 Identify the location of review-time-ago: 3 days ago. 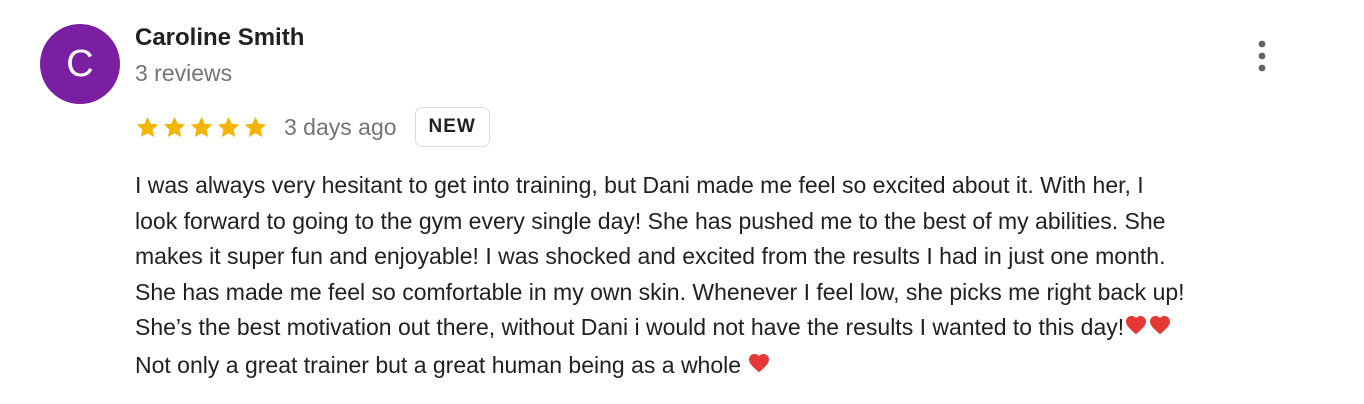
(340, 126).